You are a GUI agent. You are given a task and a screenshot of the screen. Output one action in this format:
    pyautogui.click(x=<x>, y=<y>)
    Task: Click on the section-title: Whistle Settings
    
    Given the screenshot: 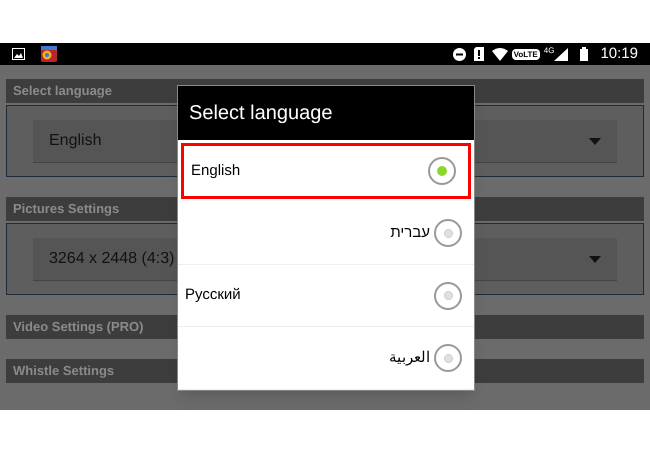 What is the action you would take?
    pyautogui.click(x=63, y=371)
    